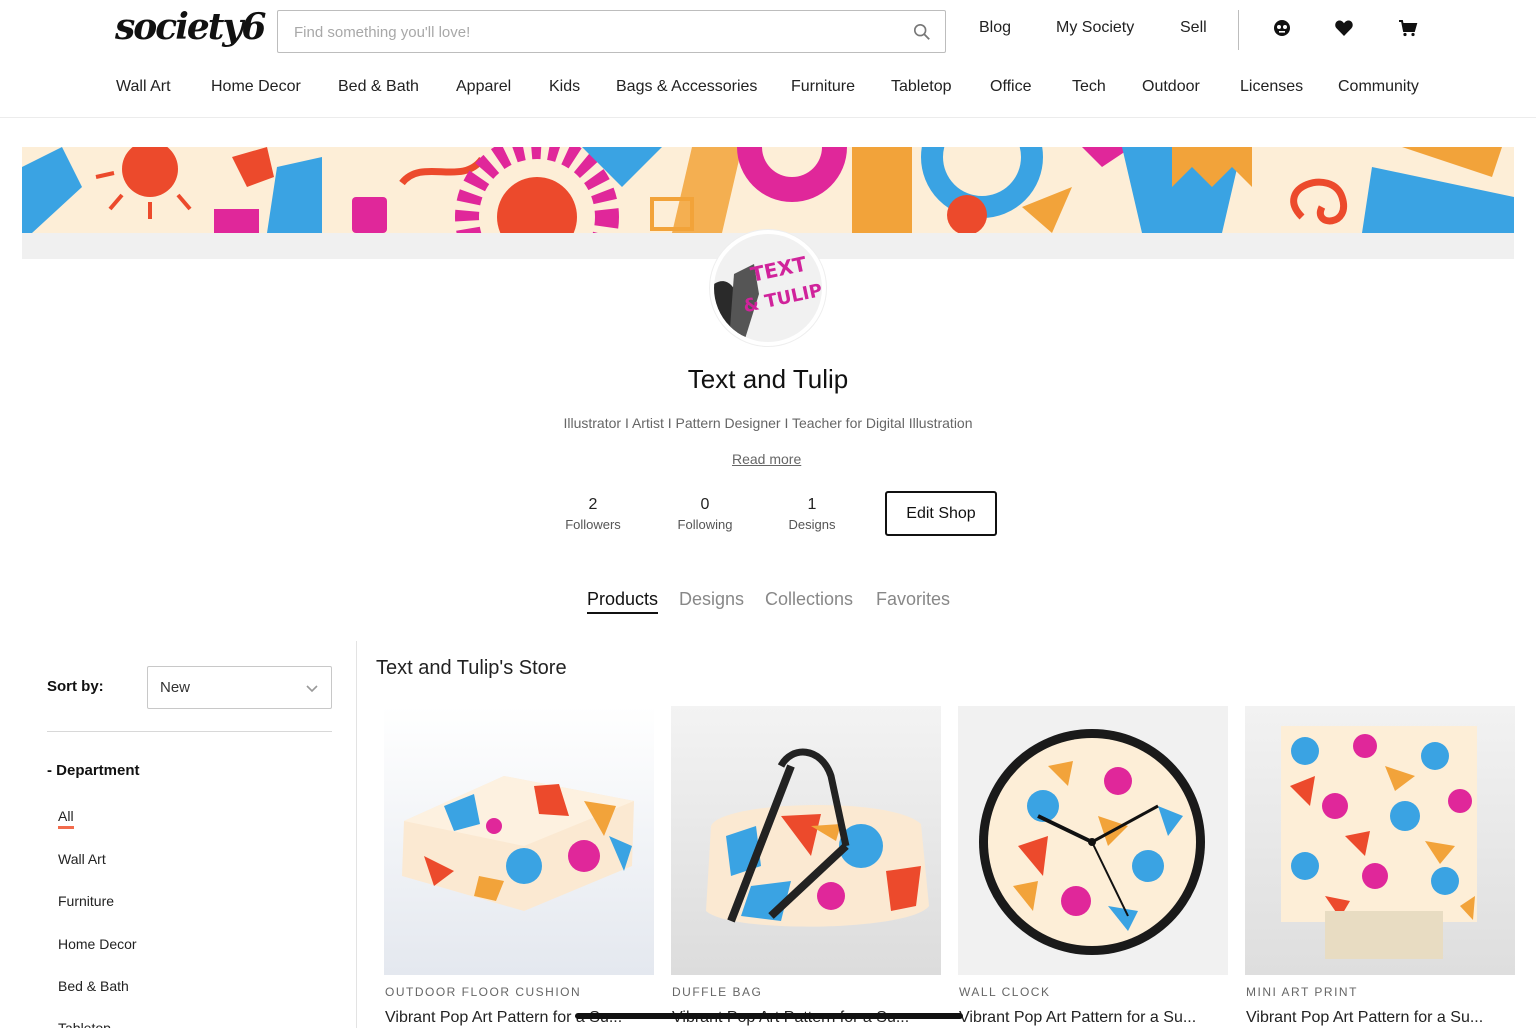 The height and width of the screenshot is (1028, 1536). Describe the element at coordinates (809, 599) in the screenshot. I see `tab-collections: Collections` at that location.